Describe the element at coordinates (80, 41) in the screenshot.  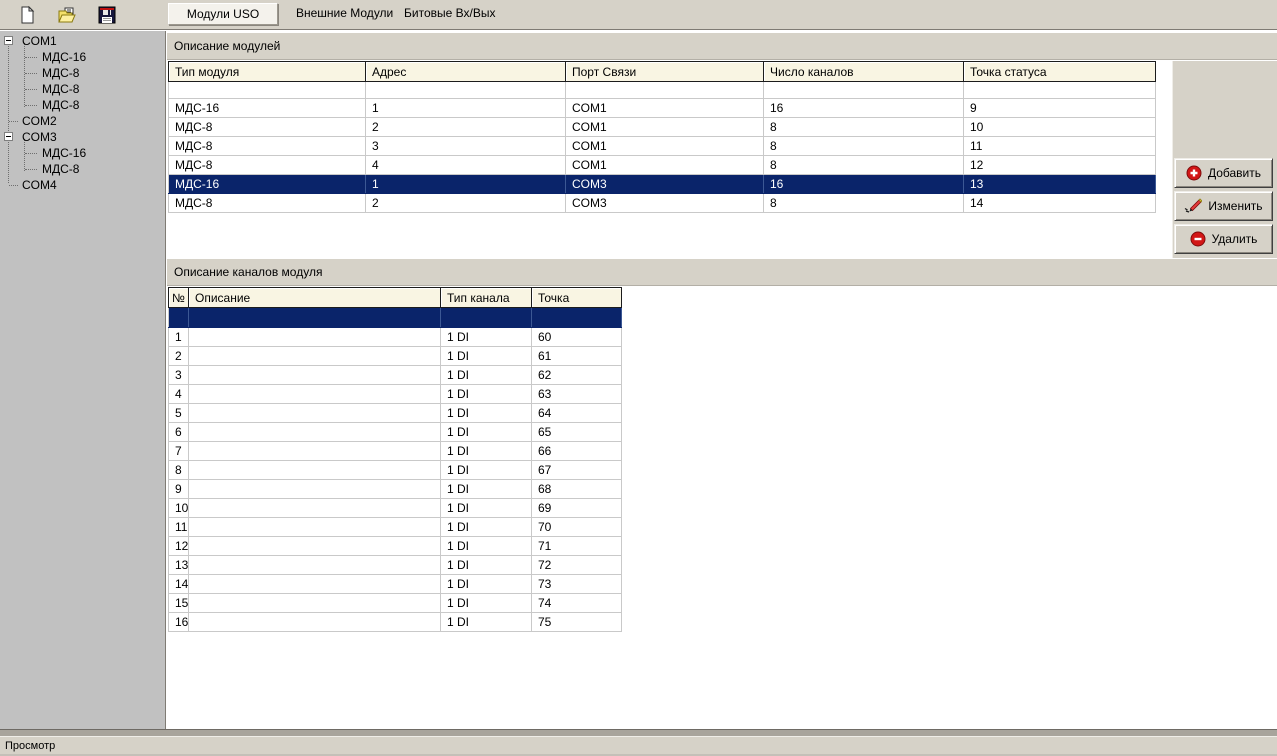
I see `tree-item-com1: COM1` at that location.